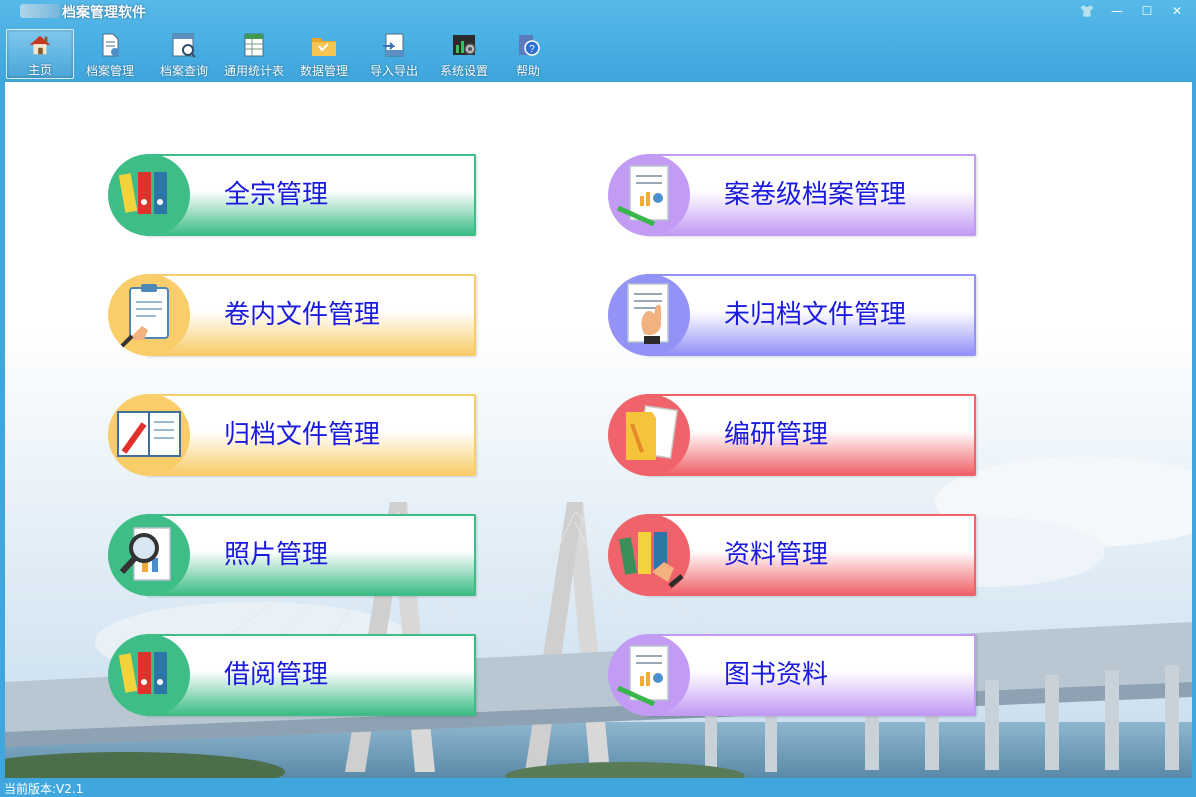 The image size is (1196, 797). Describe the element at coordinates (776, 435) in the screenshot. I see `tile-label: 编研管理` at that location.